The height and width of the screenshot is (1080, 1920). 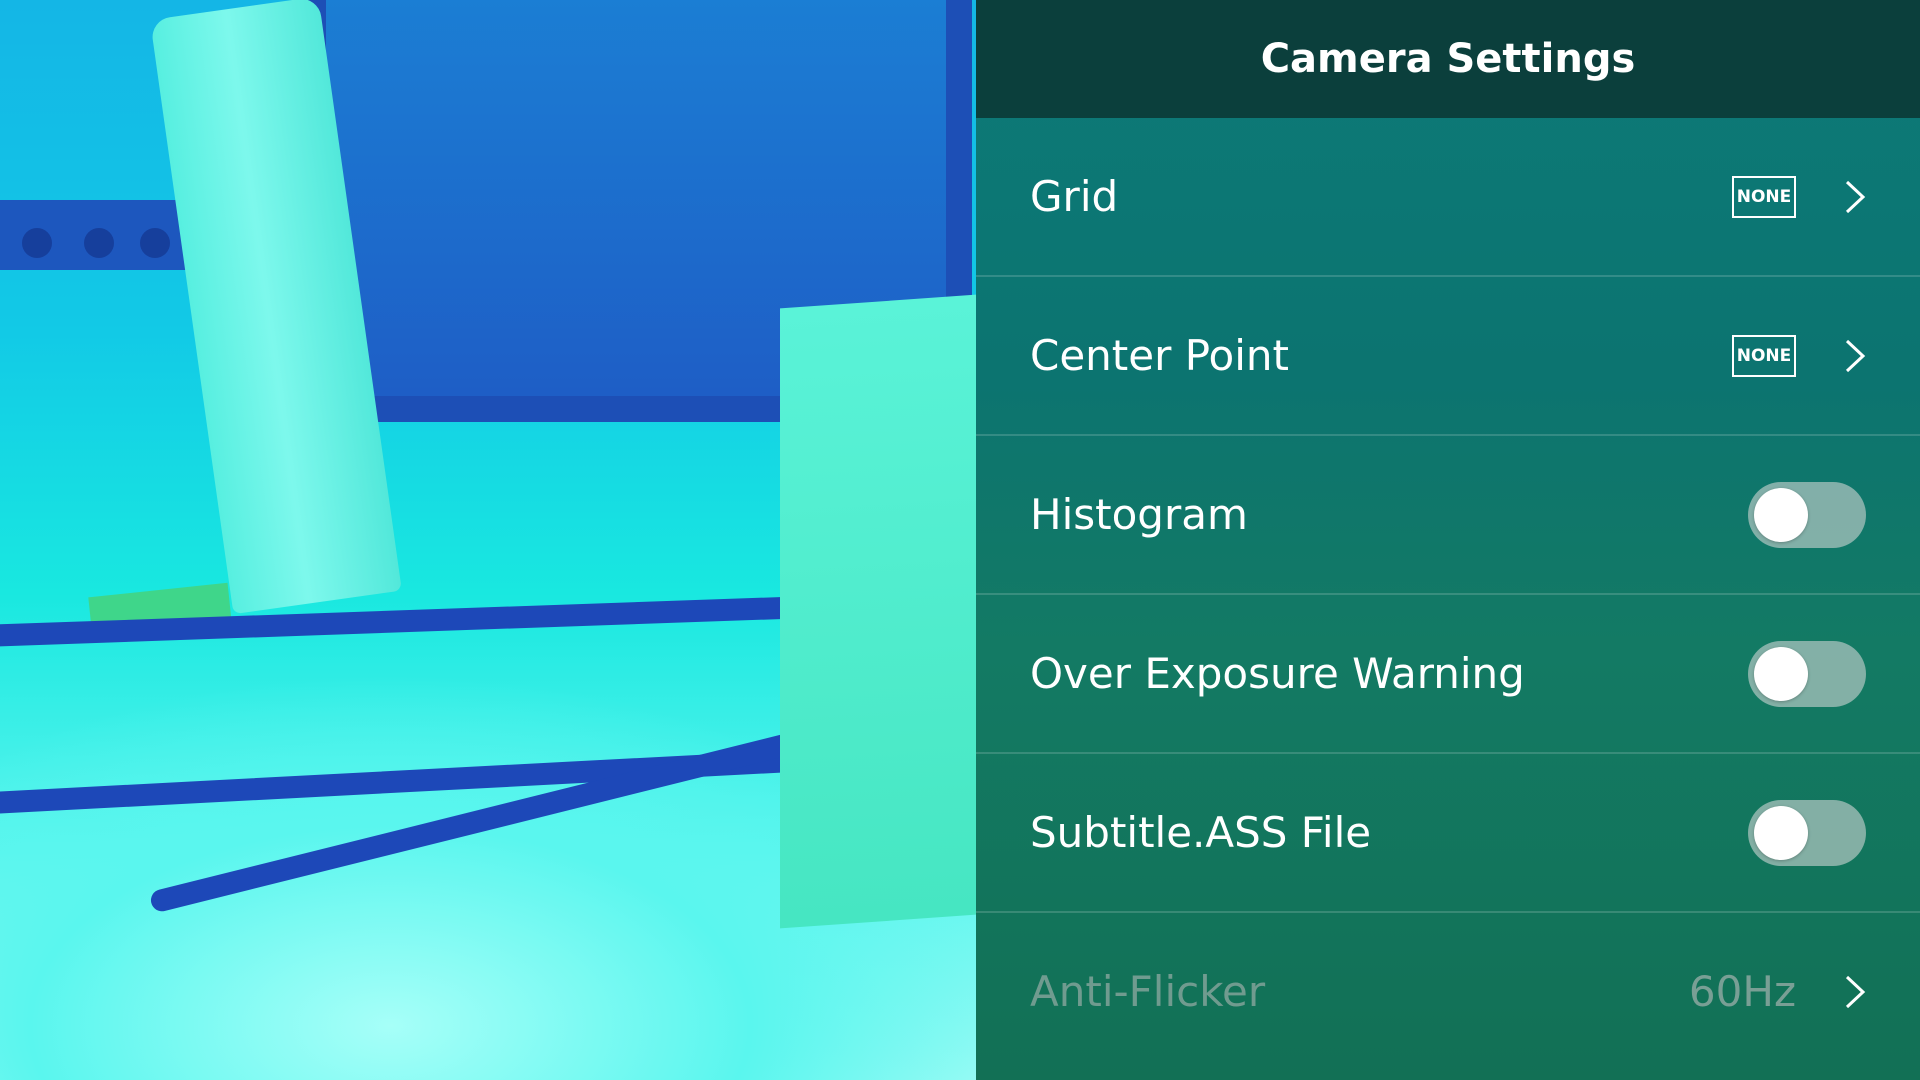 I want to click on setting-row-over-exposure-warning: Over Exposure Warning, so click(x=1448, y=674).